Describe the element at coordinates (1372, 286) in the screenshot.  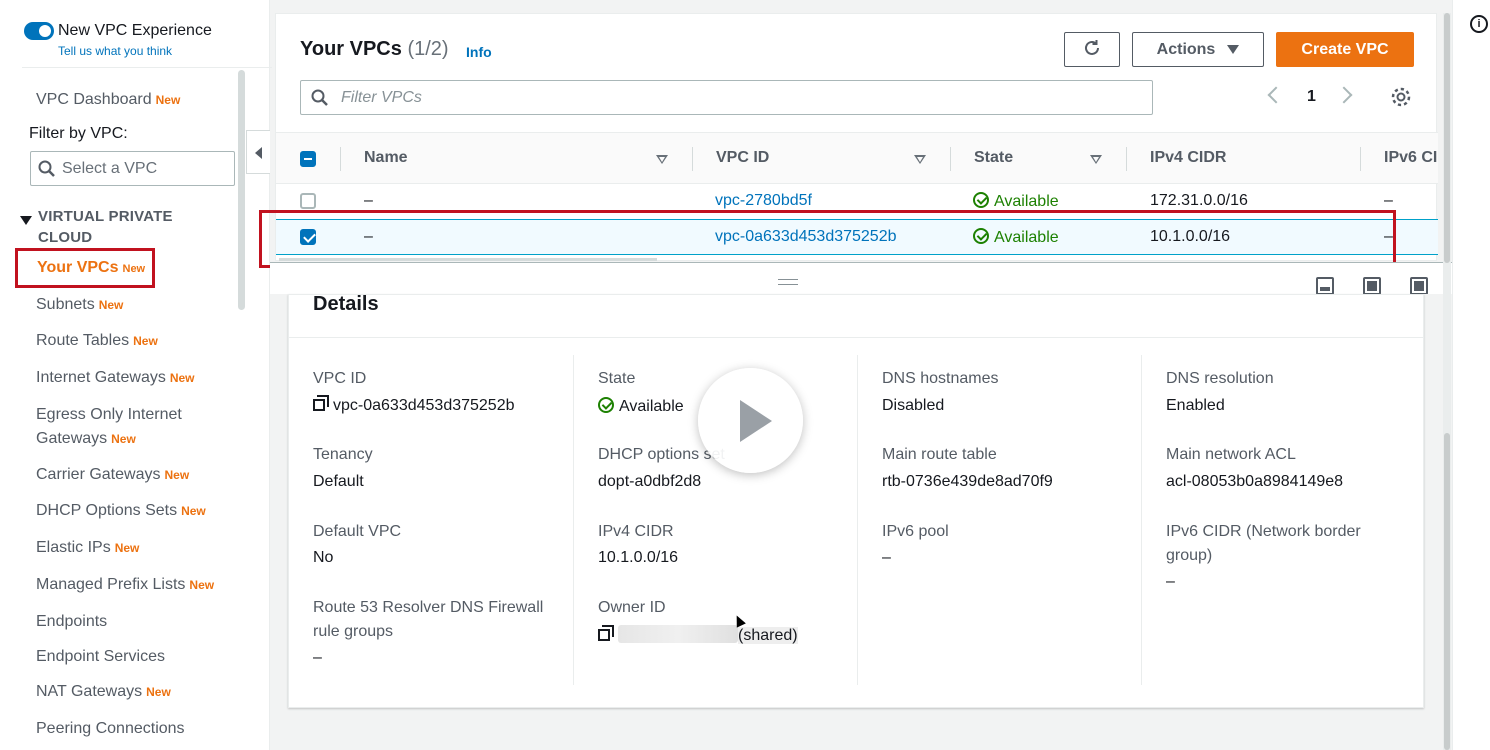
I see `split-side-icon` at that location.